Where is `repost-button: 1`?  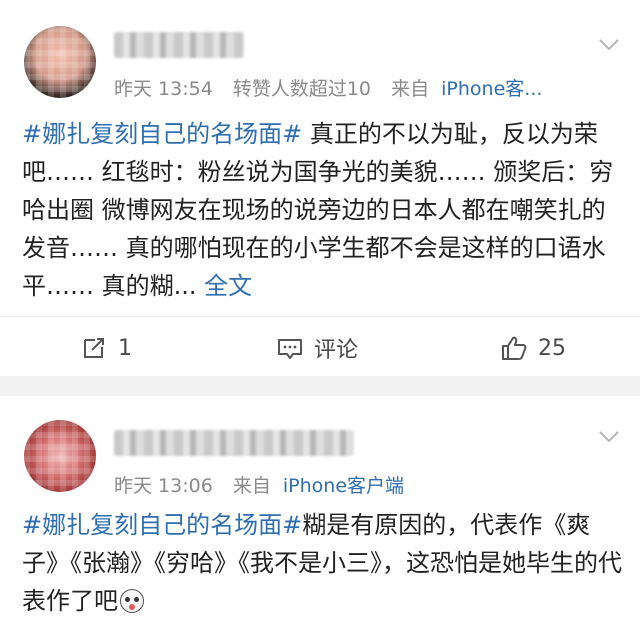
repost-button: 1 is located at coordinates (106, 348).